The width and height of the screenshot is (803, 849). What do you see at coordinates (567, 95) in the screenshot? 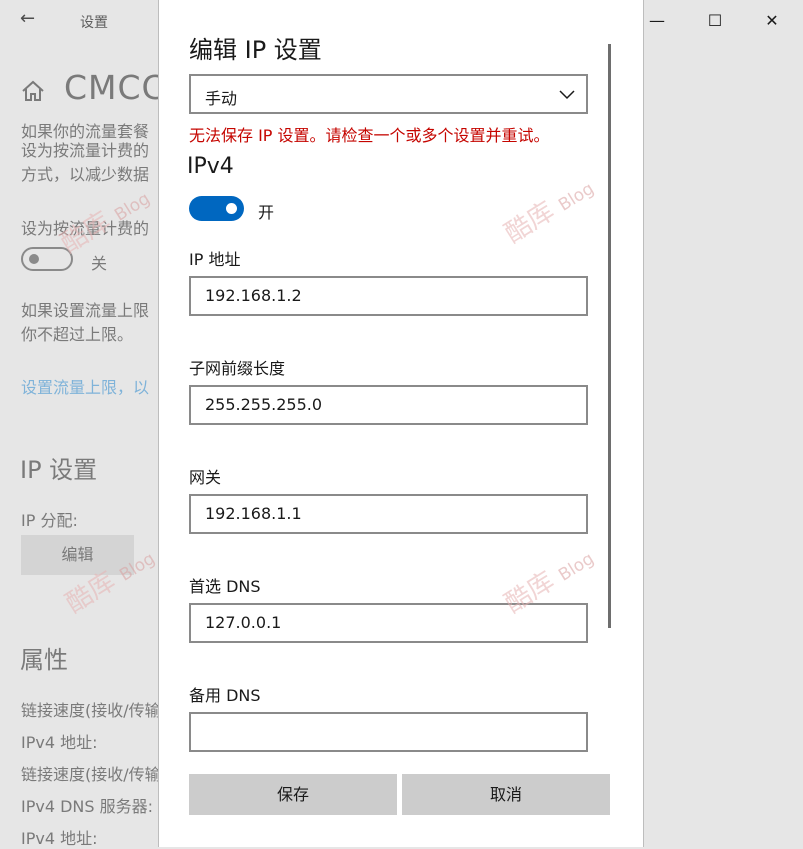
I see `chevron-down-icon` at bounding box center [567, 95].